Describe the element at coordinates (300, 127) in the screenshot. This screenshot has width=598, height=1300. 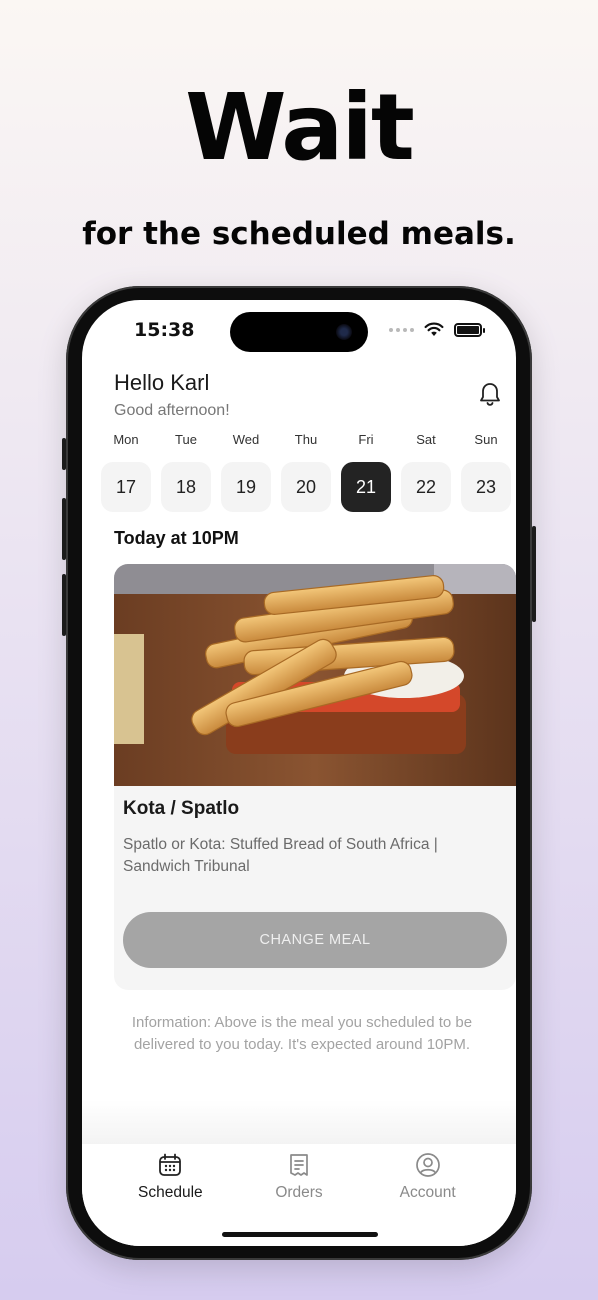
I see `promo-headline: Wait` at that location.